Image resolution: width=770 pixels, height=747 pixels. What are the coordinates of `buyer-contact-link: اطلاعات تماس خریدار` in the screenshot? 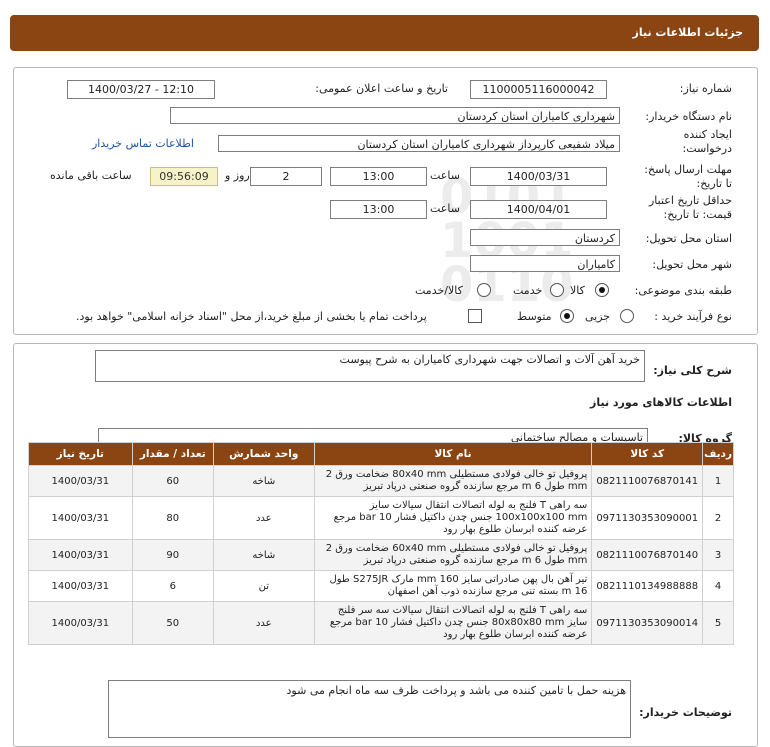 It's located at (143, 143).